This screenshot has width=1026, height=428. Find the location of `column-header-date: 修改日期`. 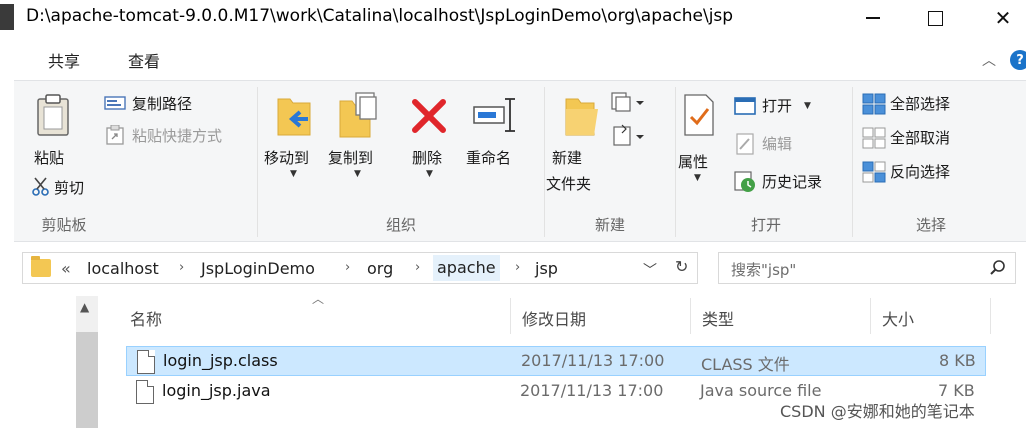

column-header-date: 修改日期 is located at coordinates (601, 317).